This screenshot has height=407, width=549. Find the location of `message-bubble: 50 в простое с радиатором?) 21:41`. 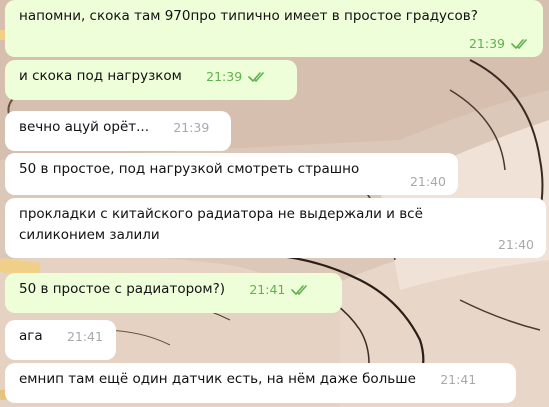

message-bubble: 50 в простое с радиатором?) 21:41 is located at coordinates (173, 293).